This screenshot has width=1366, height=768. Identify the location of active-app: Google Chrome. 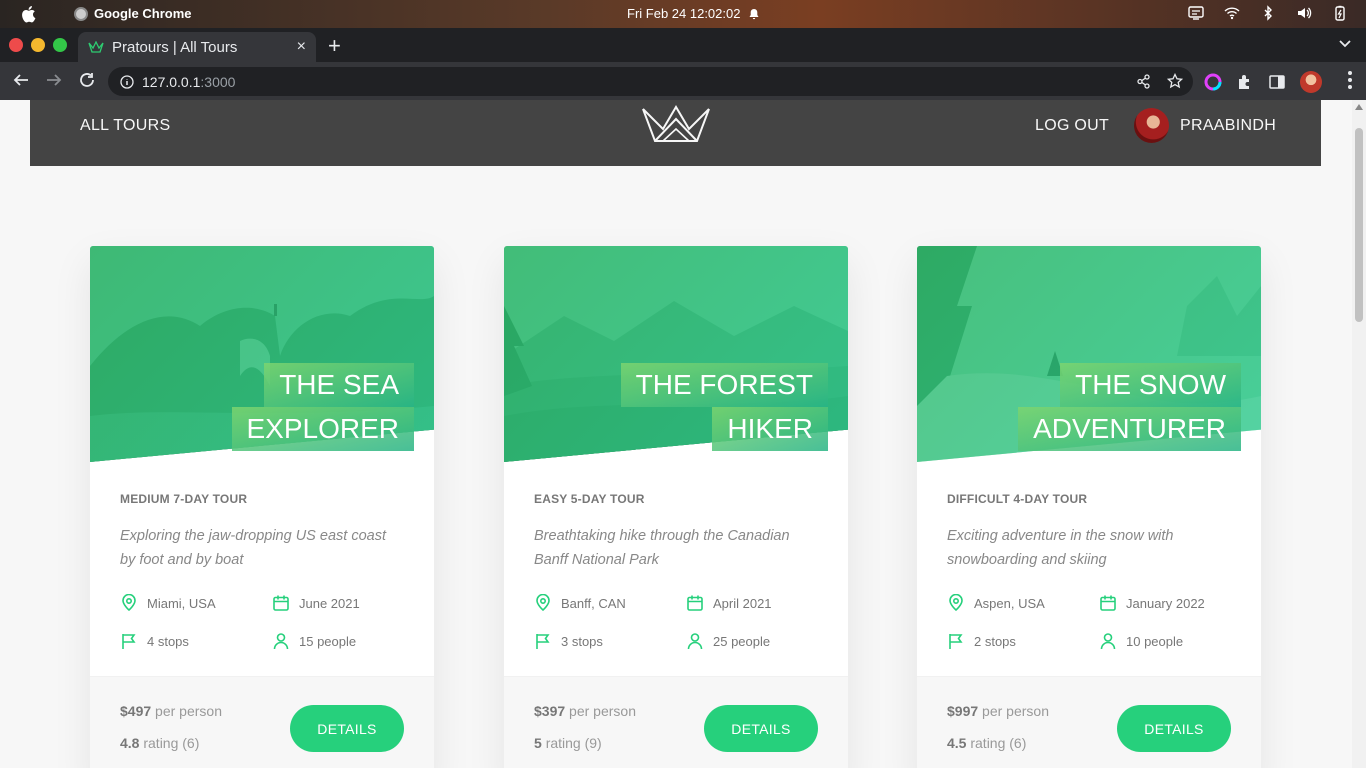
(133, 13).